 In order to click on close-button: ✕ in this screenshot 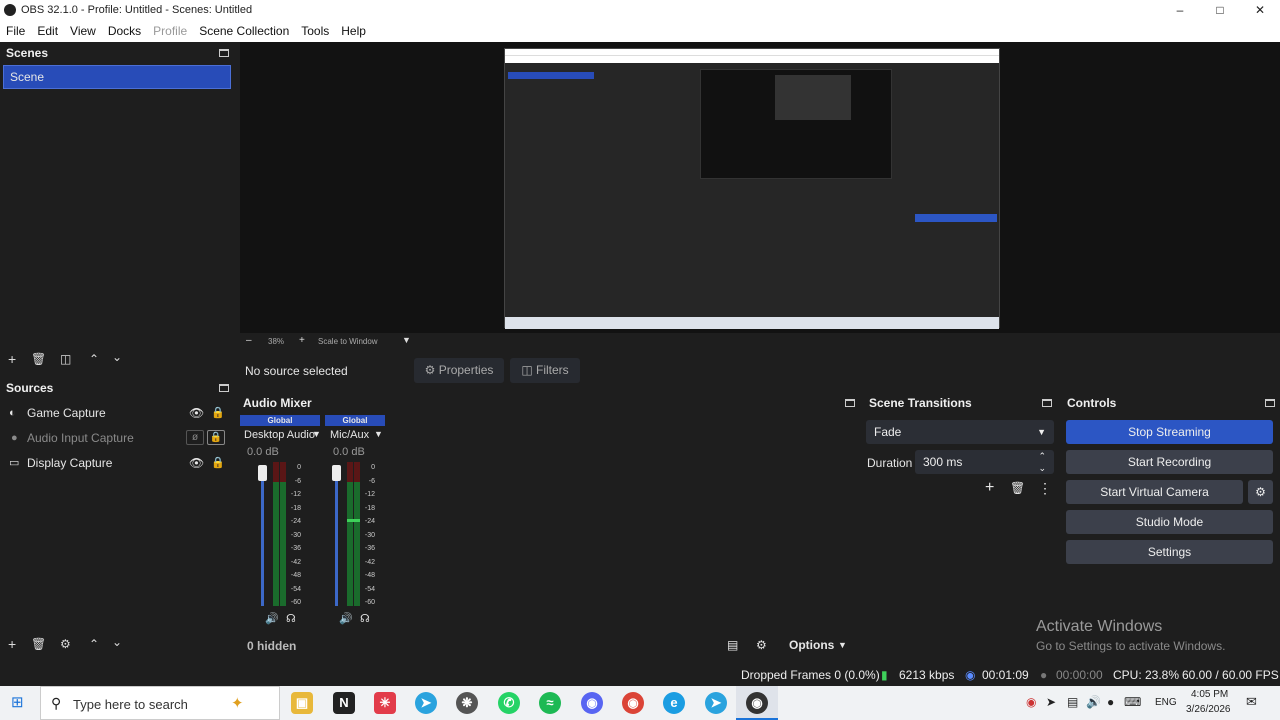, I will do `click(1260, 10)`.